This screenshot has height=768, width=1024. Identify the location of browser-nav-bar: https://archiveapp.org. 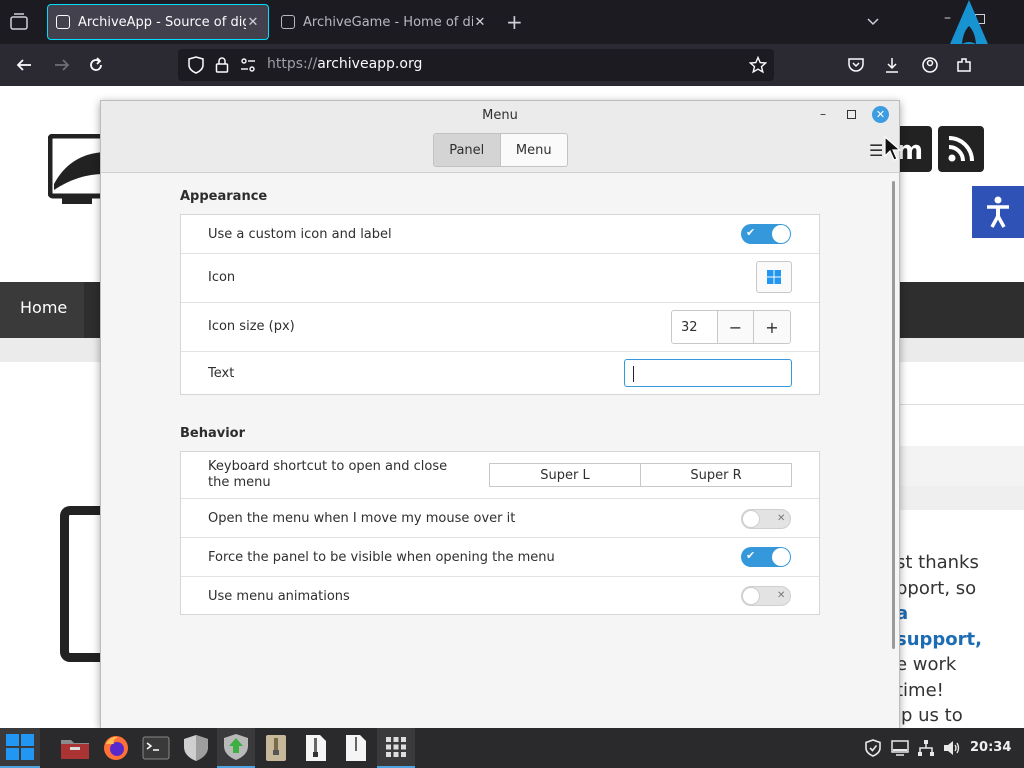
(512, 65).